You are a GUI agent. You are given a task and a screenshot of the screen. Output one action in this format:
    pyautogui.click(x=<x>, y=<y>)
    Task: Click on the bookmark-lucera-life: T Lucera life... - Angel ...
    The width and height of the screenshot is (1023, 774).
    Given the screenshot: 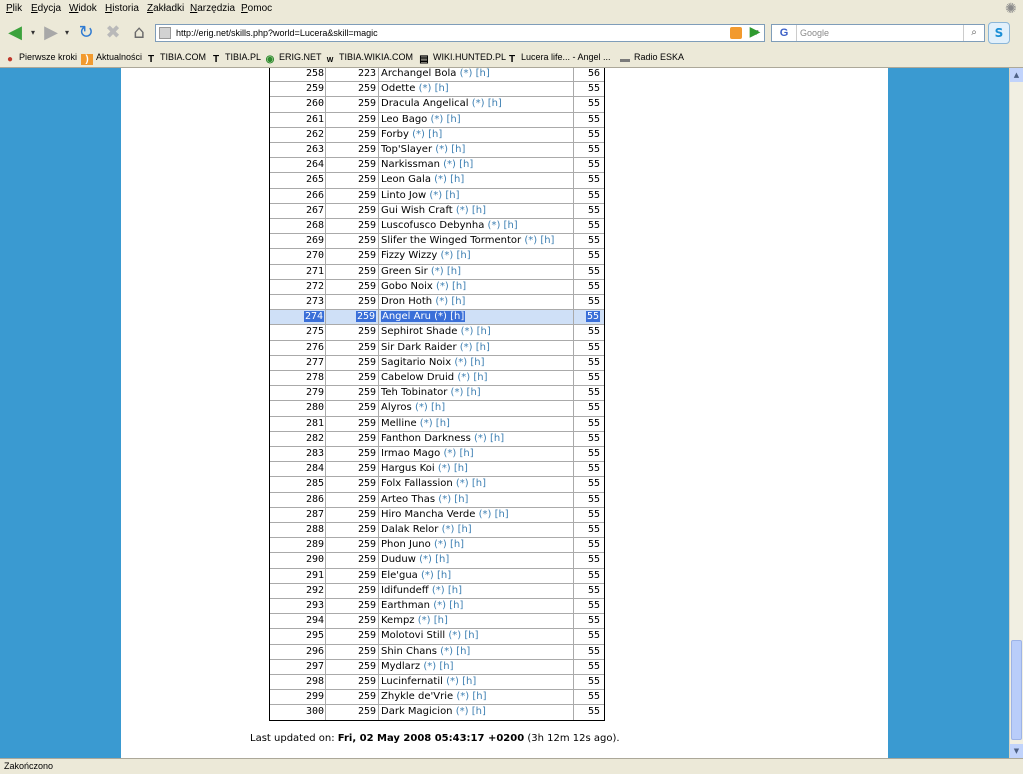 What is the action you would take?
    pyautogui.click(x=558, y=58)
    